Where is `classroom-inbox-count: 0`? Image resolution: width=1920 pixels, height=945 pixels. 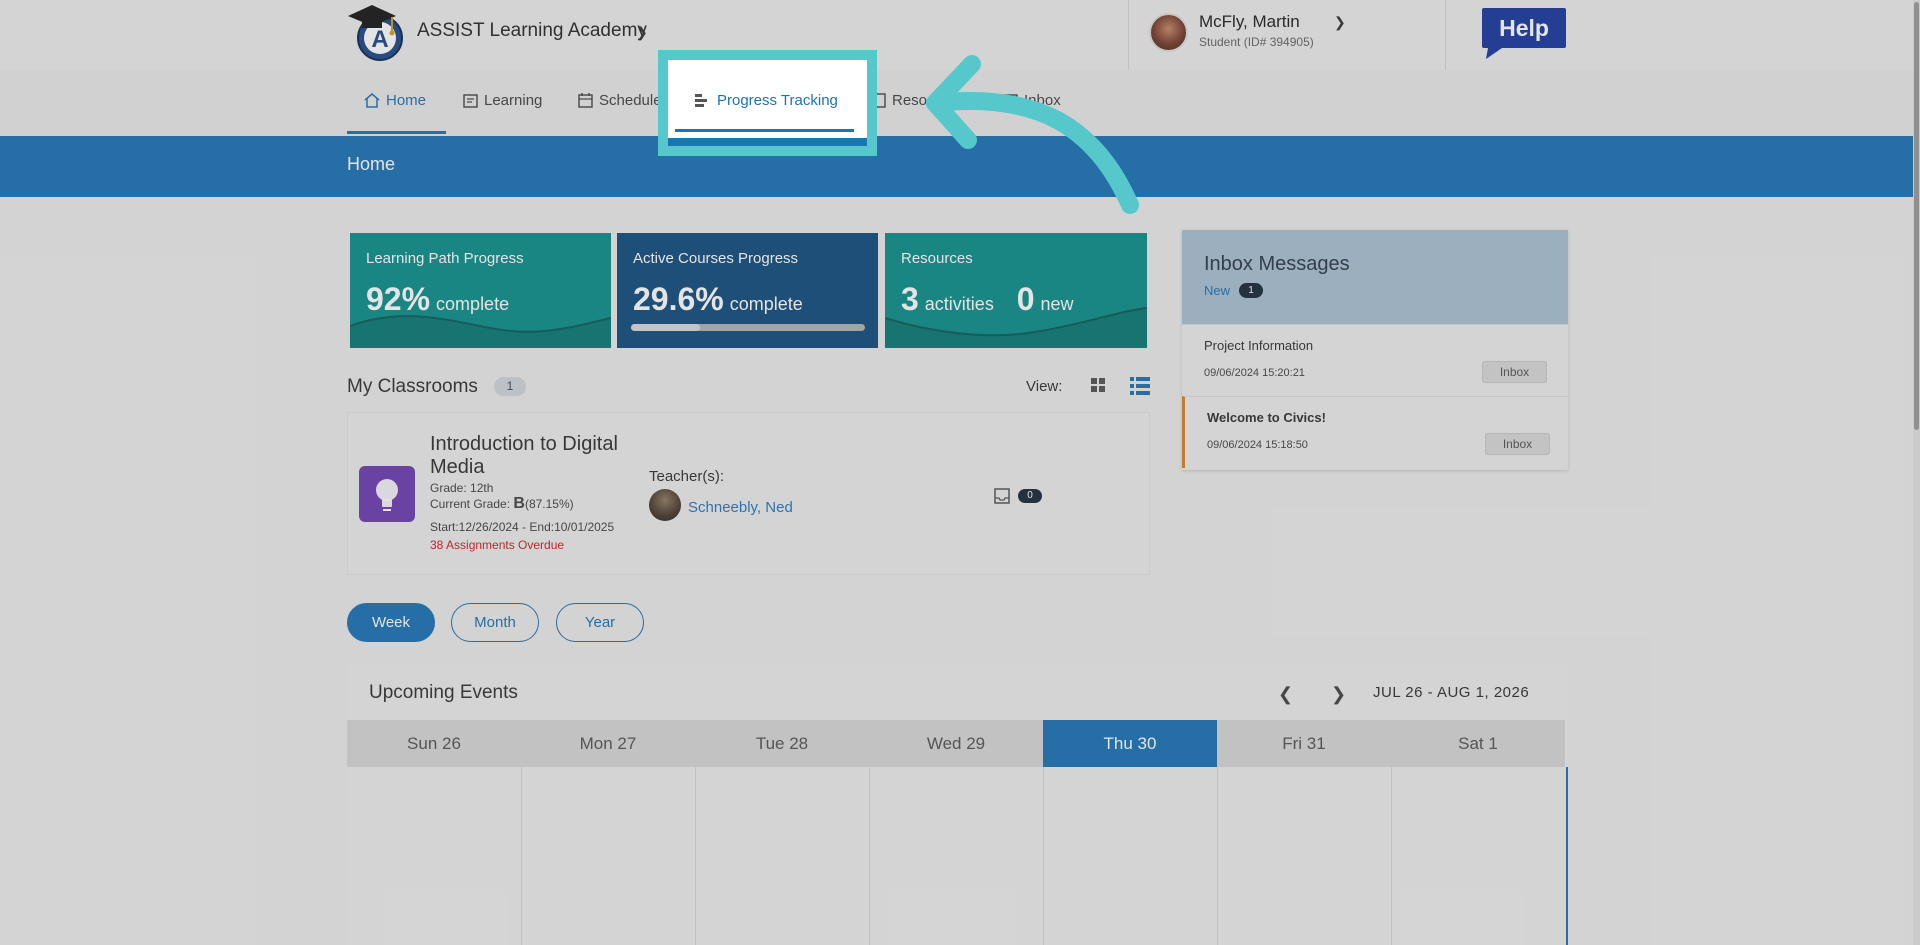
classroom-inbox-count: 0 is located at coordinates (1030, 496).